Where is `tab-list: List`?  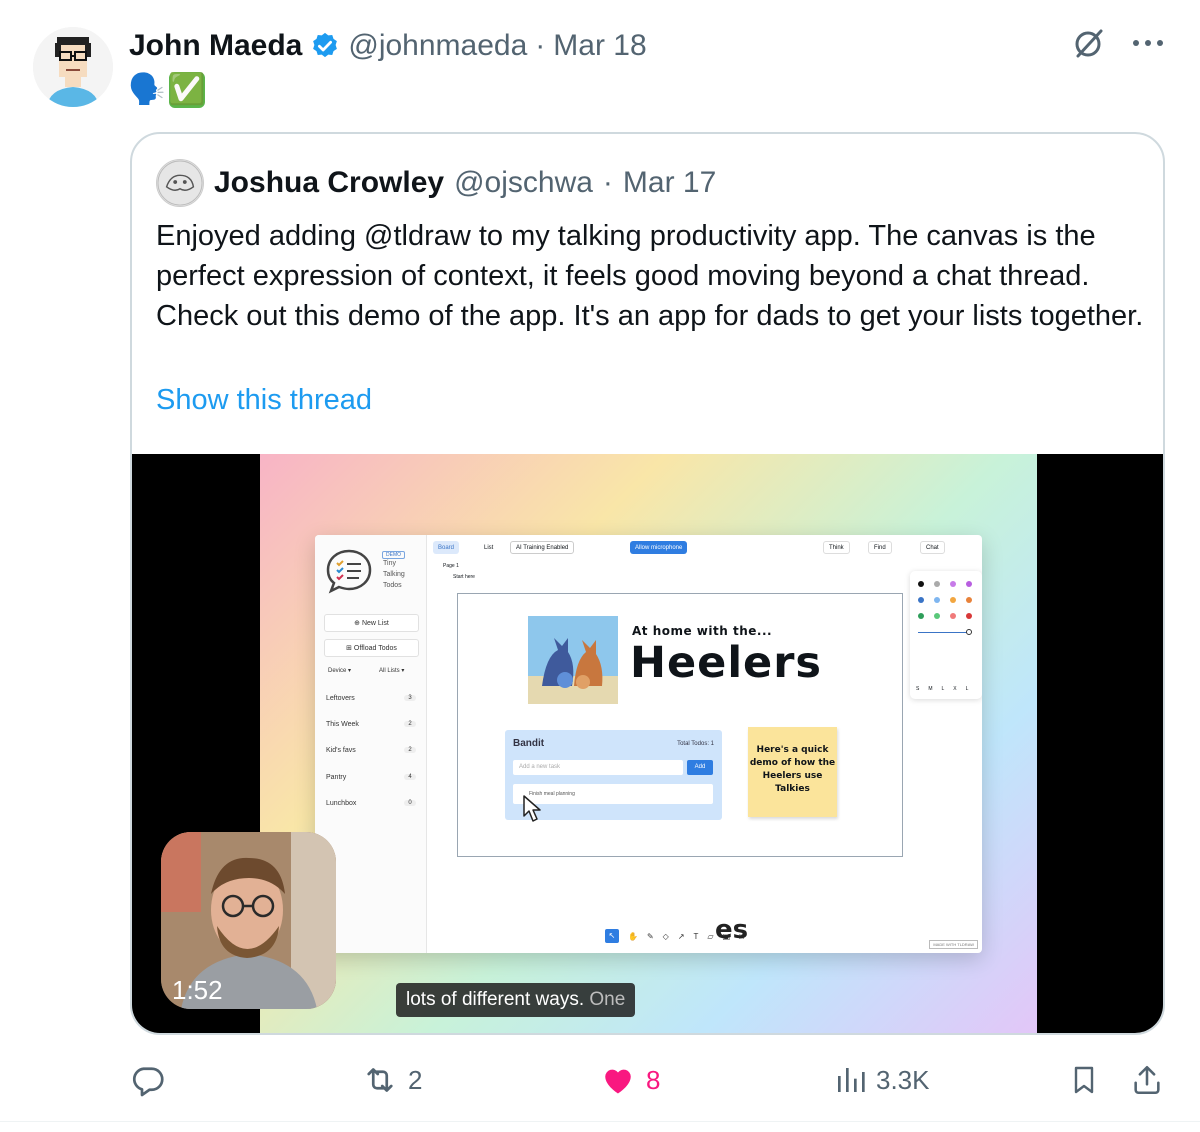 tab-list: List is located at coordinates (489, 547).